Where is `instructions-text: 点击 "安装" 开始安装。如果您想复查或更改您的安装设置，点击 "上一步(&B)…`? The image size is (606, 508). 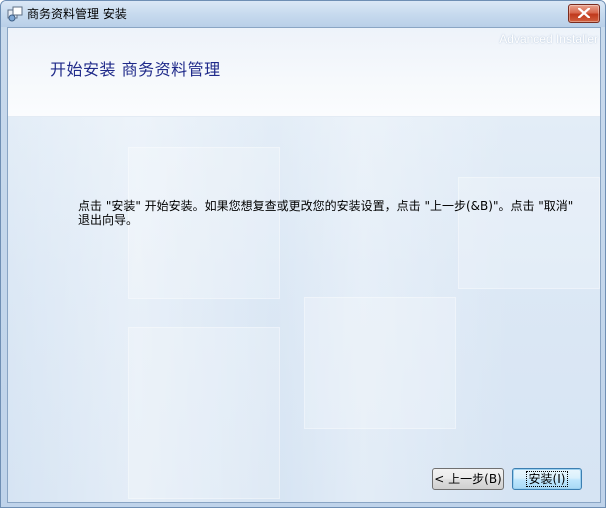 instructions-text: 点击 "安装" 开始安装。如果您想复查或更改您的安装设置，点击 "上一步(&B)… is located at coordinates (326, 213).